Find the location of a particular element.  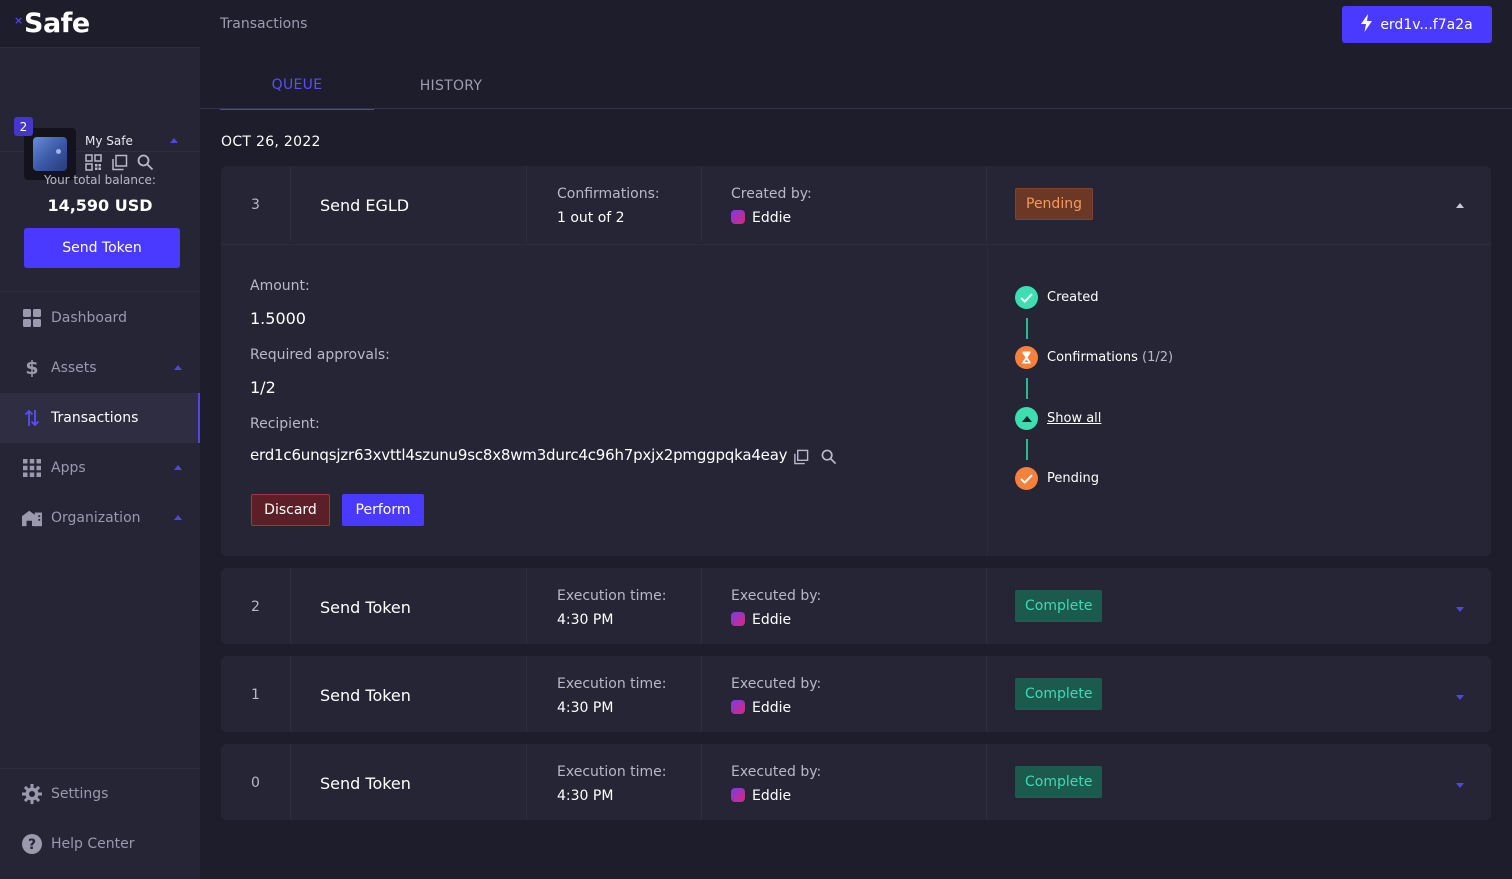

send-token-button: Send Token is located at coordinates (102, 248).